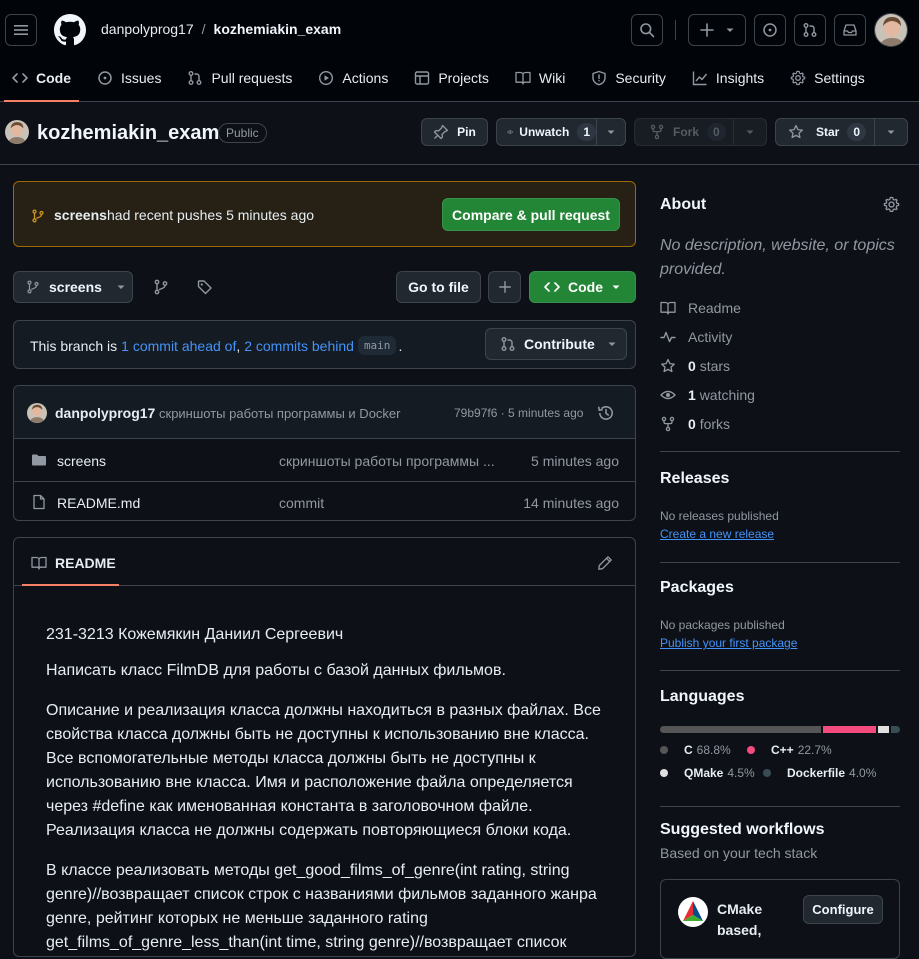 The image size is (919, 959). What do you see at coordinates (688, 750) in the screenshot?
I see `language-name: C` at bounding box center [688, 750].